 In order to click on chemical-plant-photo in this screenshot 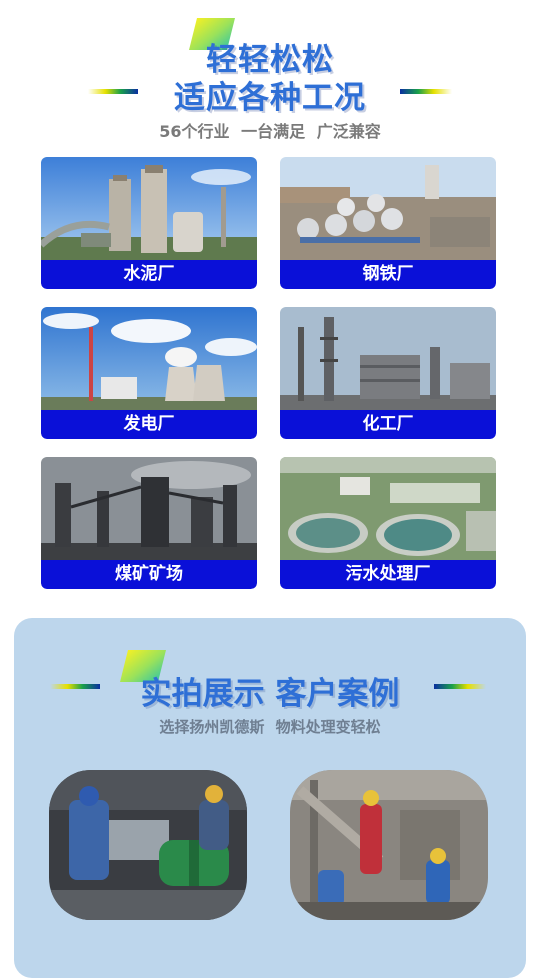, I will do `click(388, 359)`.